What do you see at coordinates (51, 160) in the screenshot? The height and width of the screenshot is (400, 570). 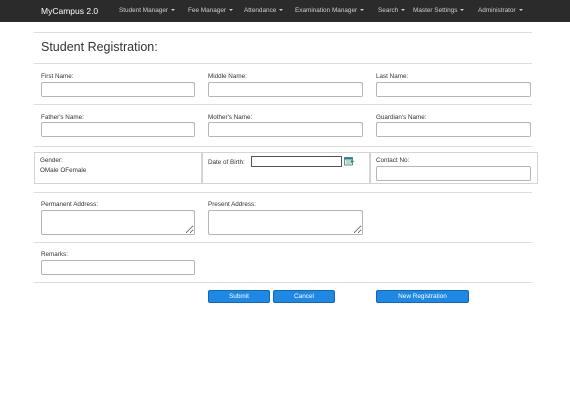 I see `gender-label: Gender:` at bounding box center [51, 160].